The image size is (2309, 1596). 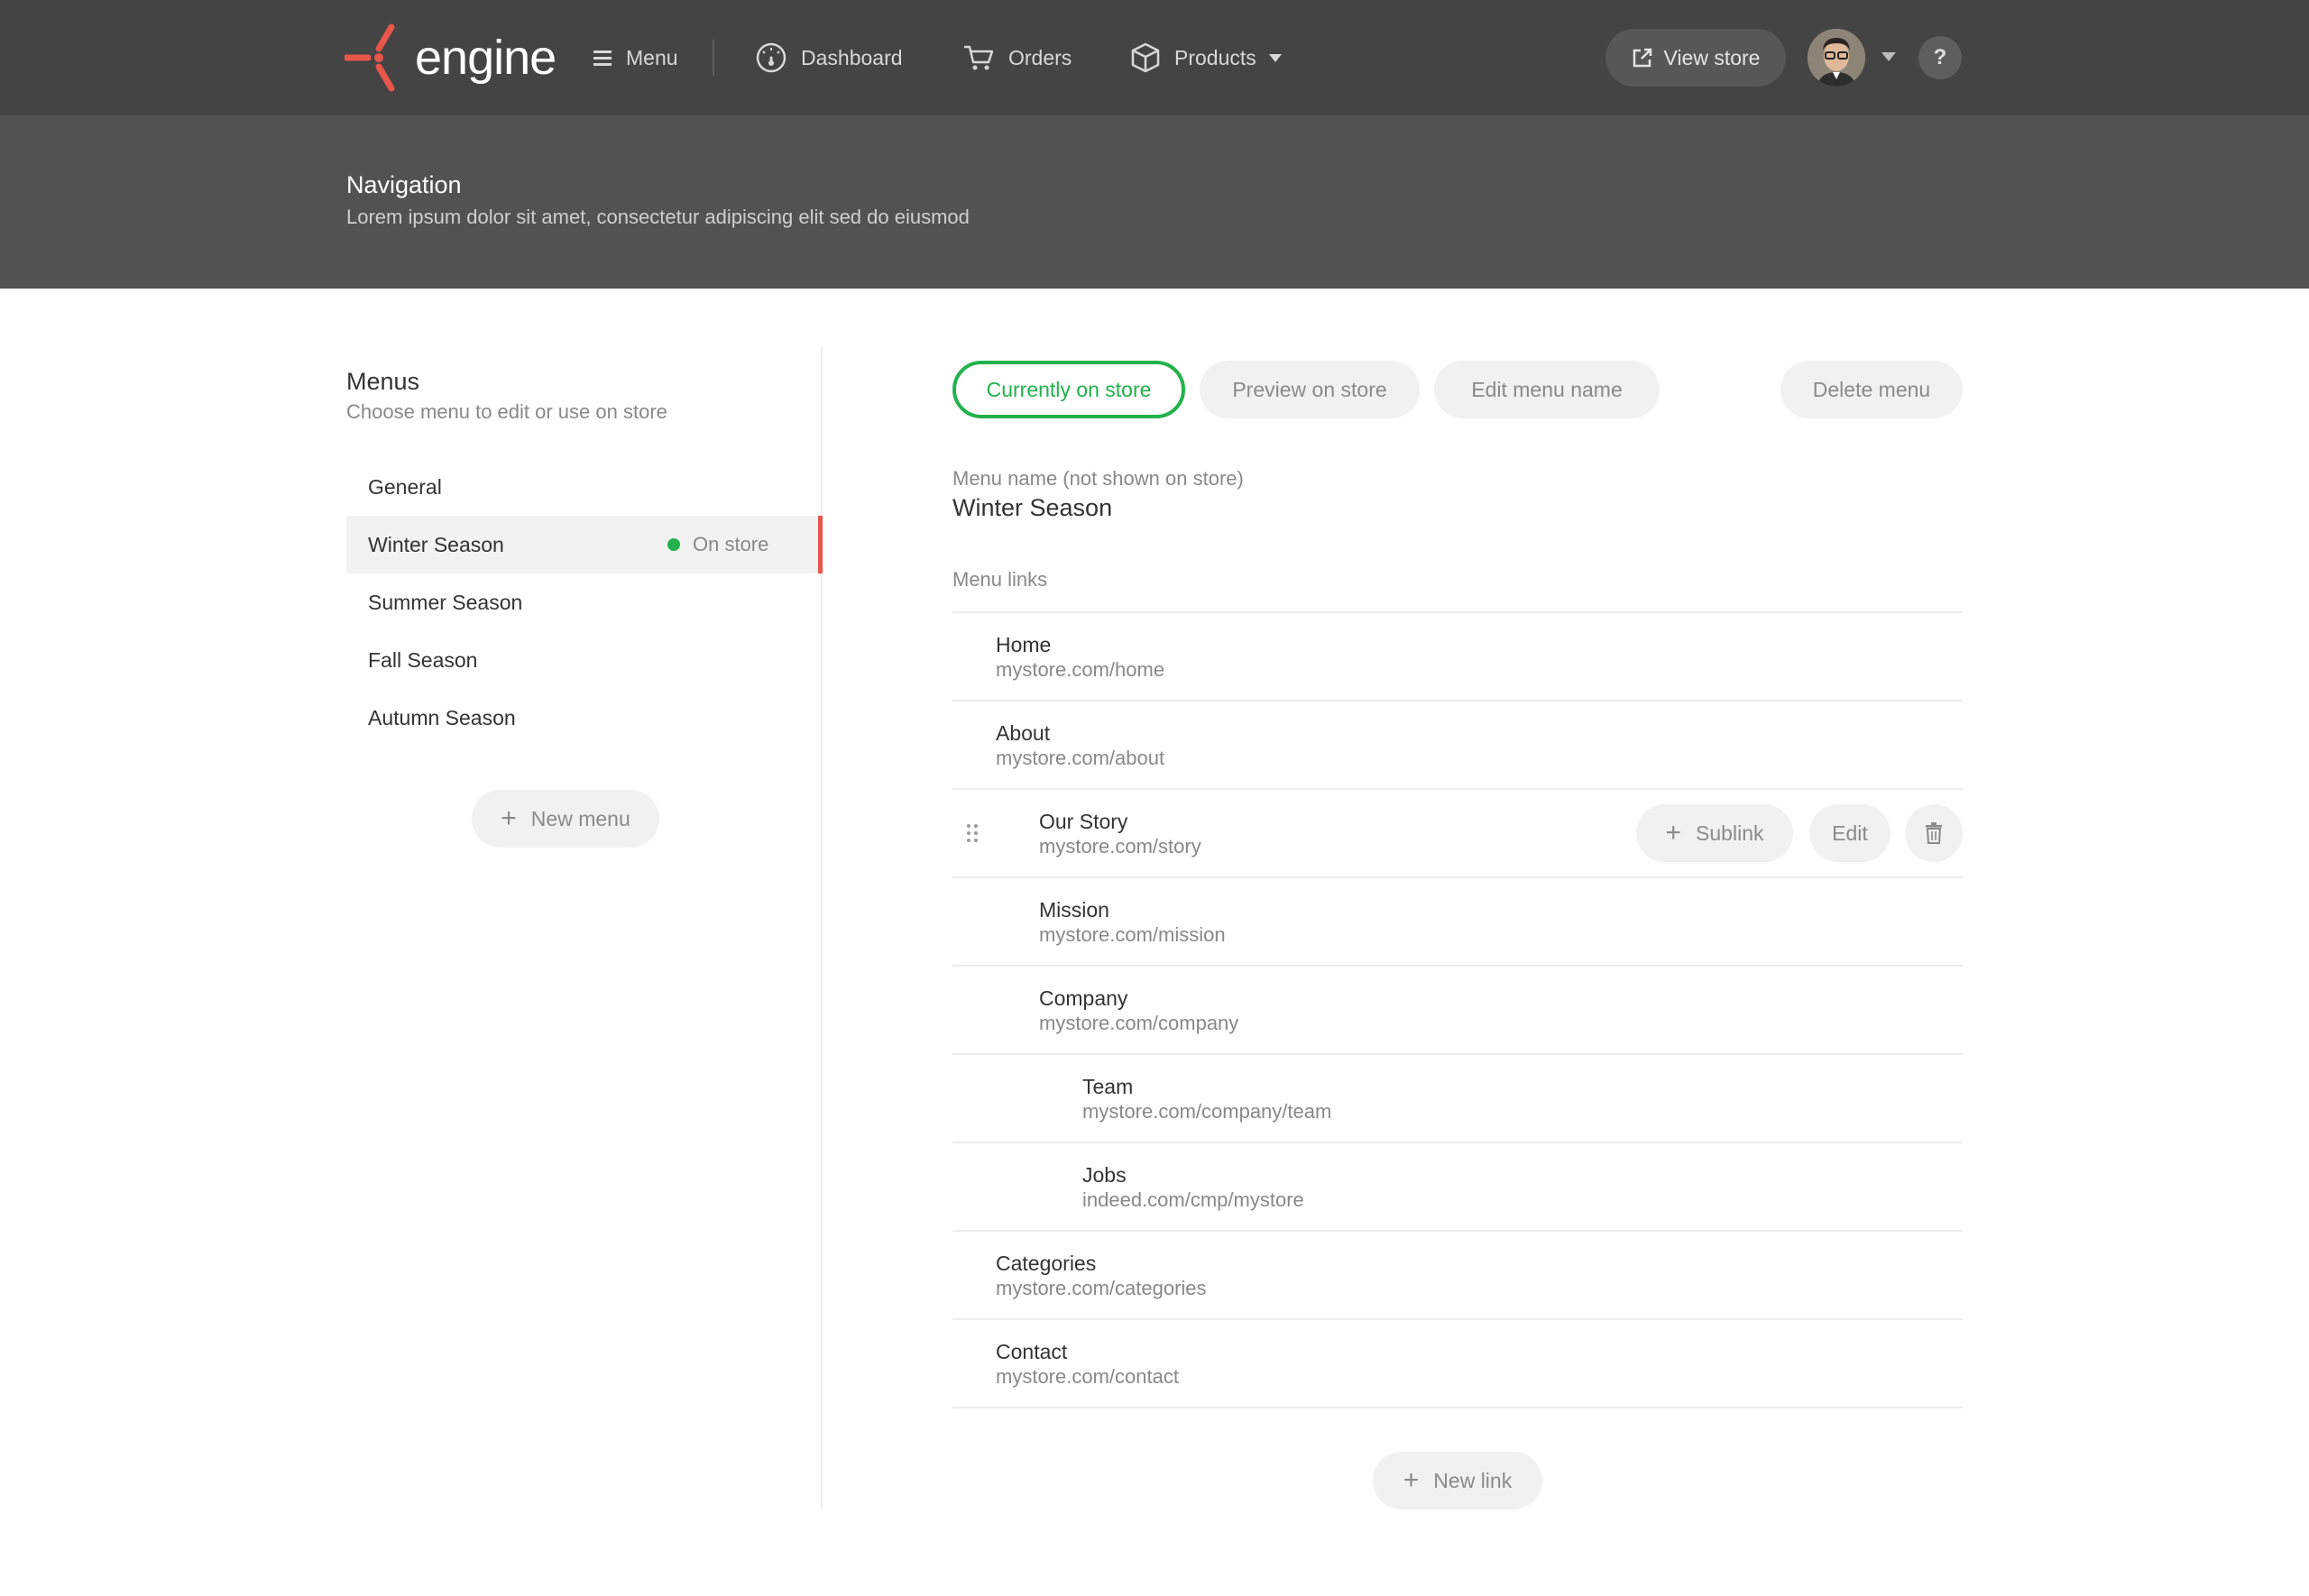 I want to click on link-title: Home, so click(x=1024, y=644).